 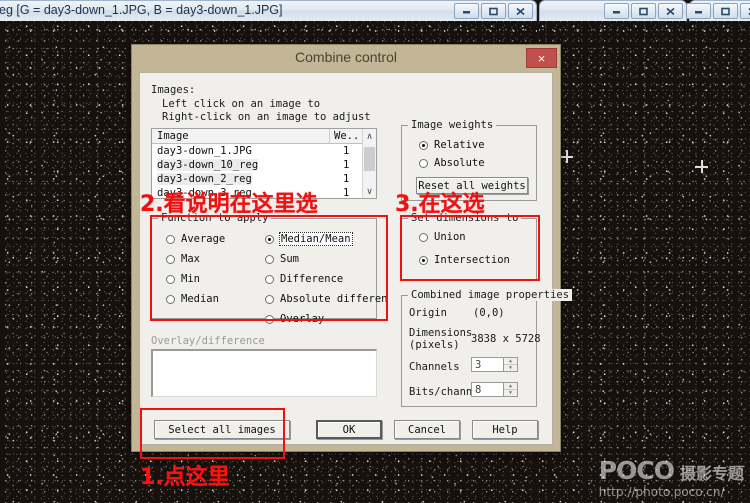 What do you see at coordinates (312, 279) in the screenshot?
I see `radio-label: Difference` at bounding box center [312, 279].